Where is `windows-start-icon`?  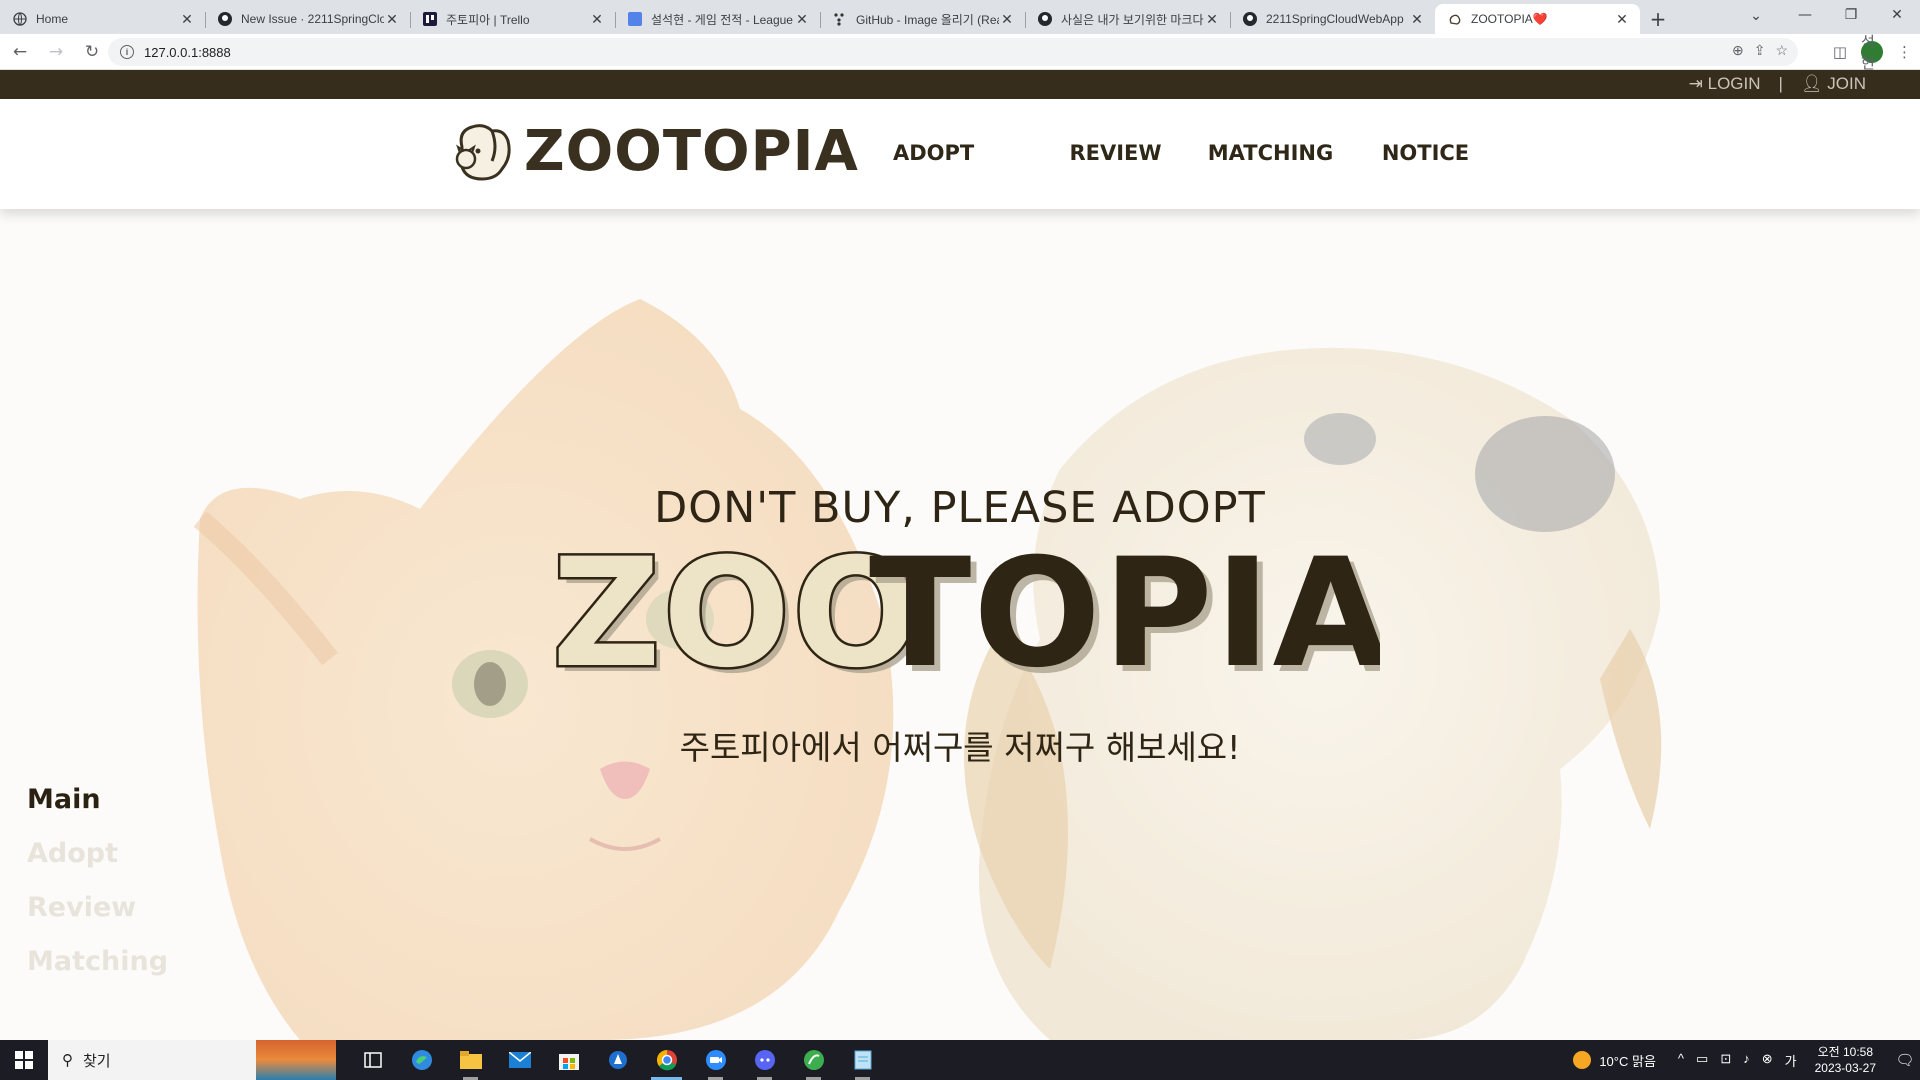
windows-start-icon is located at coordinates (24, 1060).